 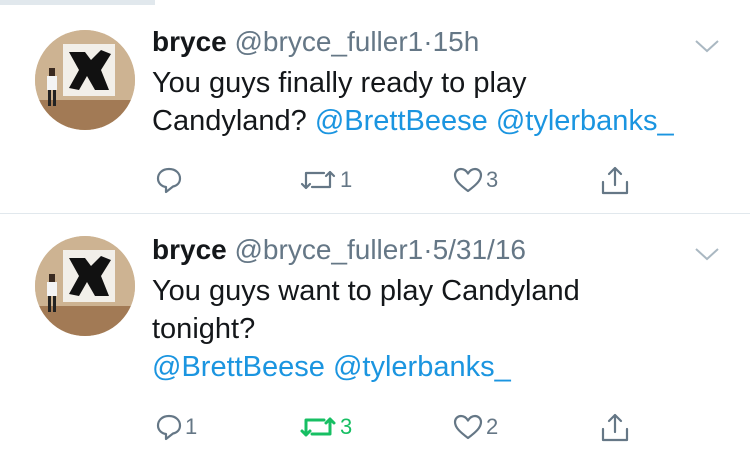 I want to click on reply-button, so click(x=170, y=180).